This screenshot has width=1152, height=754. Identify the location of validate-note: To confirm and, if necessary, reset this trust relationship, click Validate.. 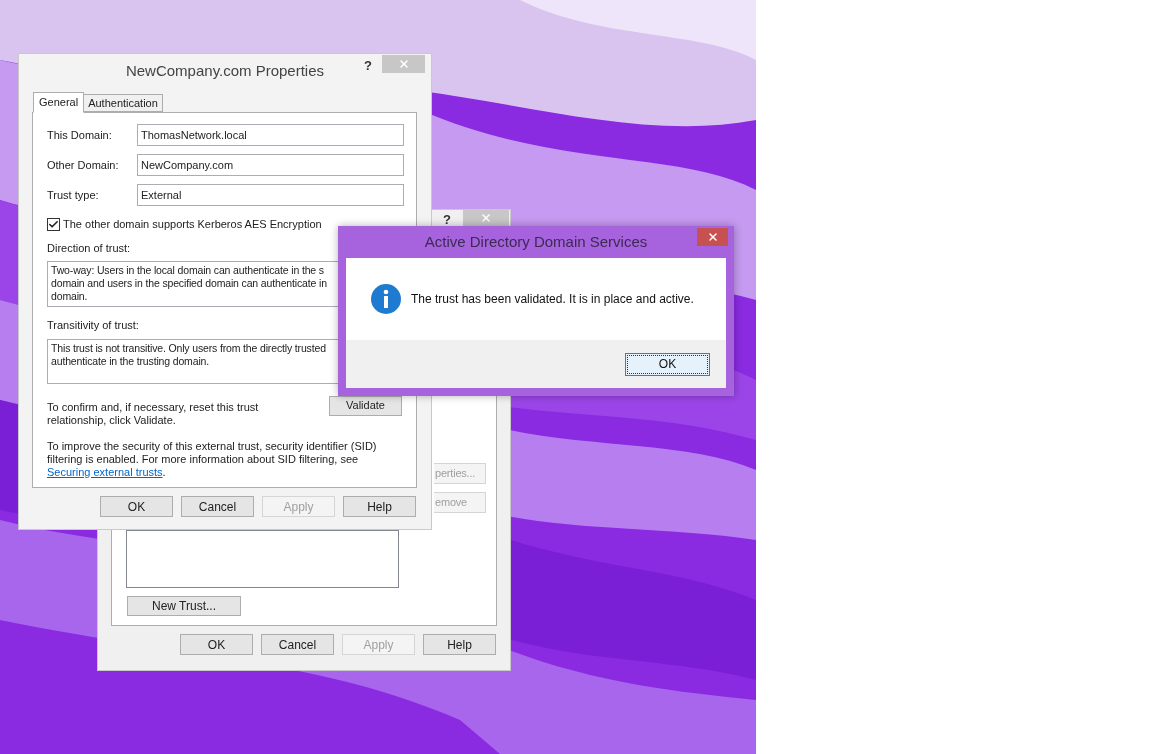
(153, 413).